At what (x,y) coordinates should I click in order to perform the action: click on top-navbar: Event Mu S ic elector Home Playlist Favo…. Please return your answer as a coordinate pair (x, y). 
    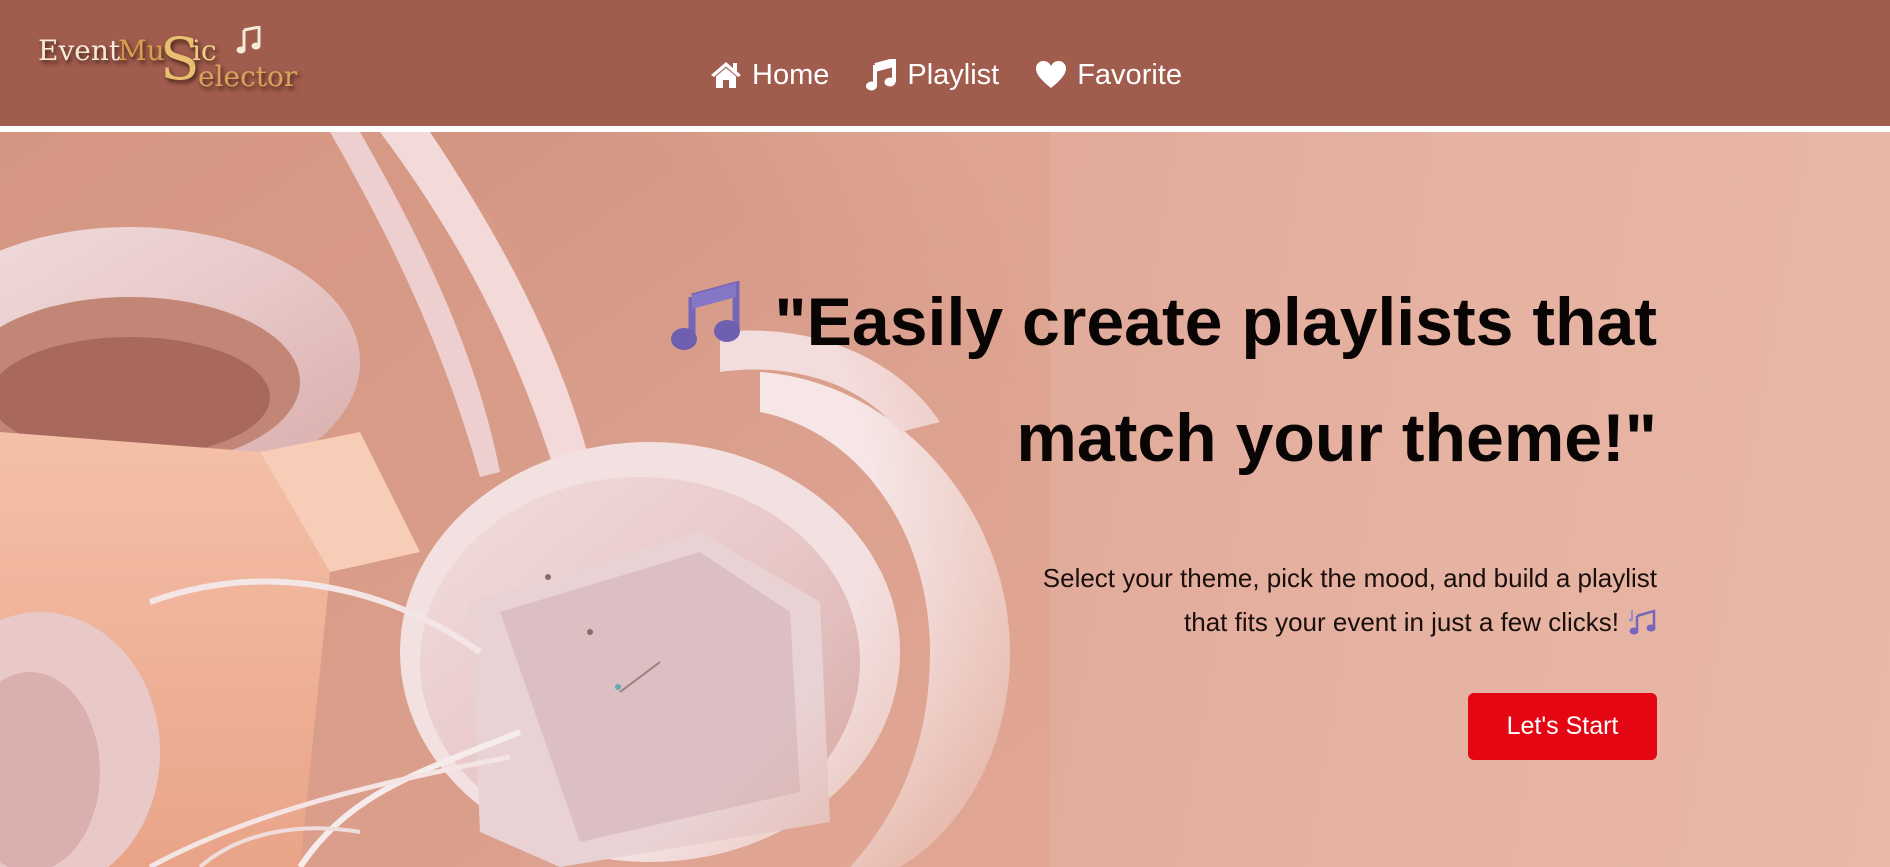
    Looking at the image, I should click on (945, 63).